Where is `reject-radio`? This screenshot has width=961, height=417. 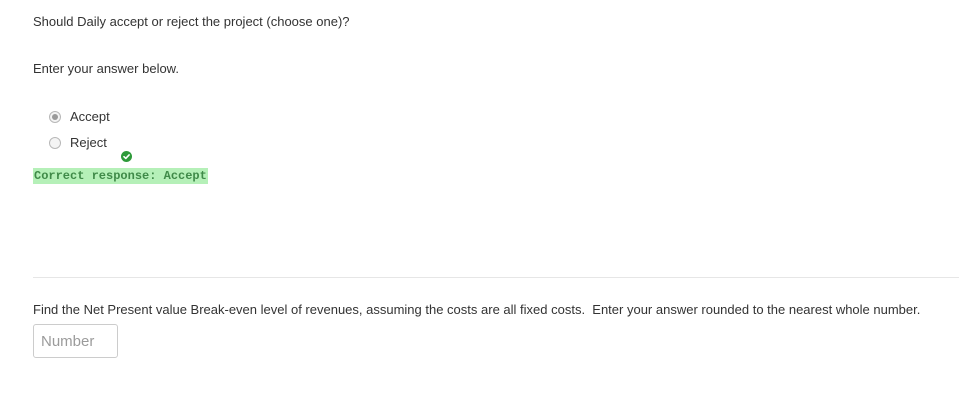
reject-radio is located at coordinates (55, 143).